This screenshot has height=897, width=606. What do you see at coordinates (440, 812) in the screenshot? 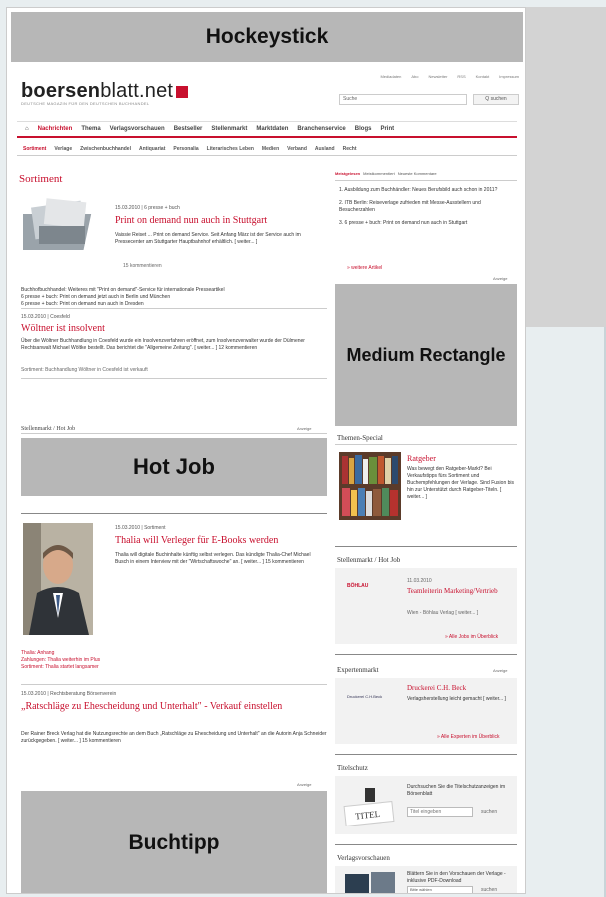
I see `titelschutz-input: Titel eingeben` at bounding box center [440, 812].